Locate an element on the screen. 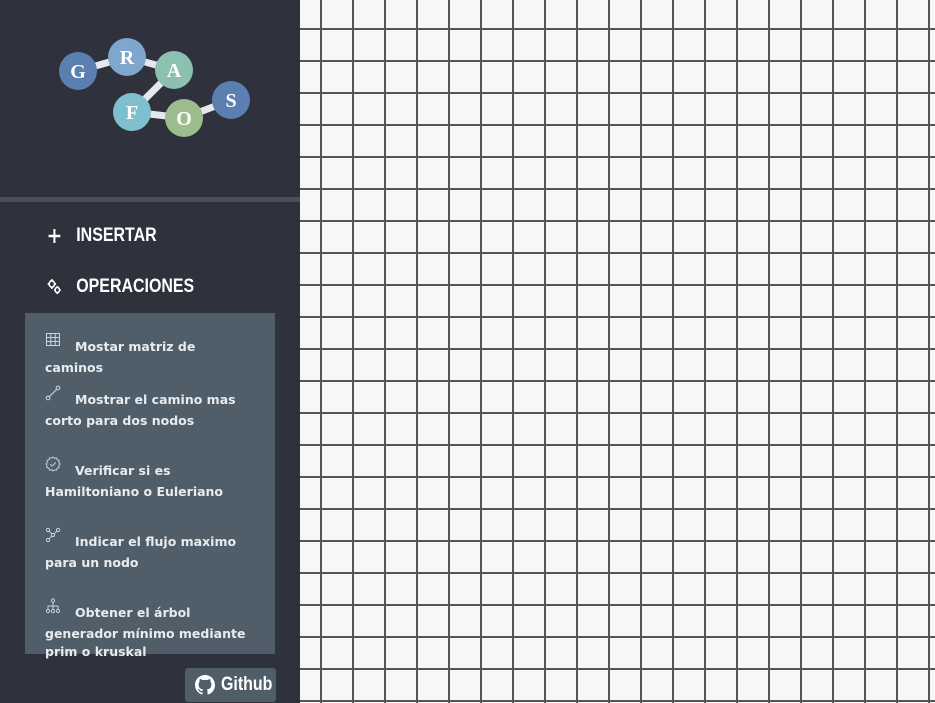  sidebar-divider is located at coordinates (150, 199).